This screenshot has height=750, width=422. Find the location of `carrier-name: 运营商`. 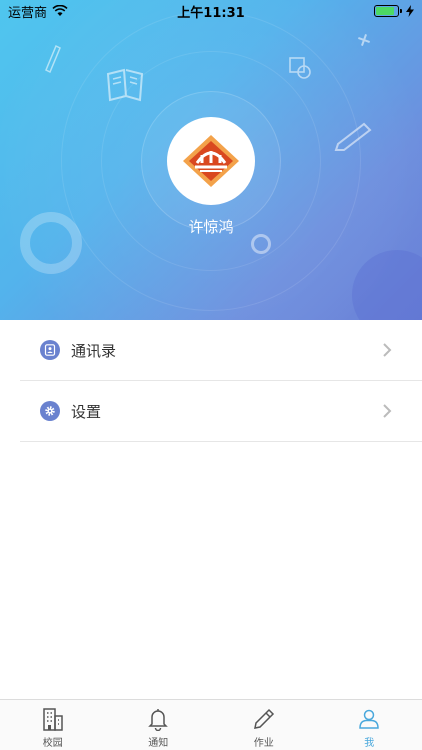

carrier-name: 运营商 is located at coordinates (28, 13).